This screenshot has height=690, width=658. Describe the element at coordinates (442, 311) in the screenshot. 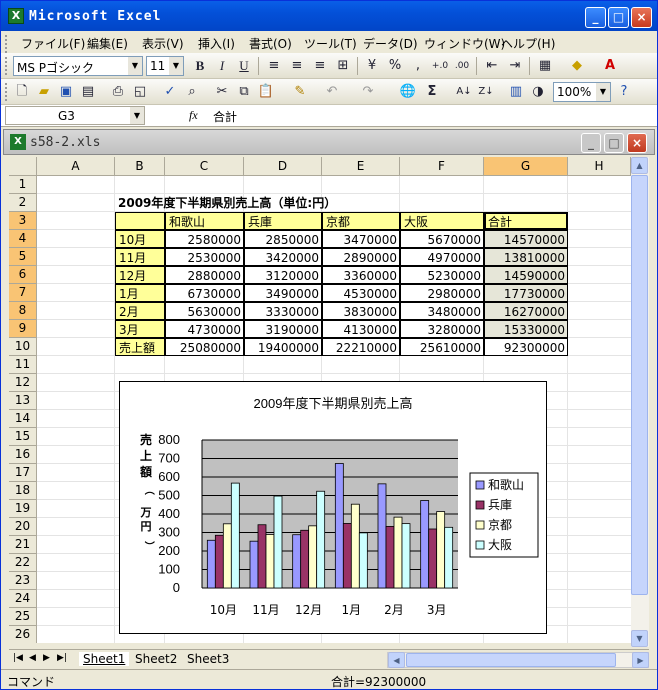

I see `value-cell: 3480000` at that location.